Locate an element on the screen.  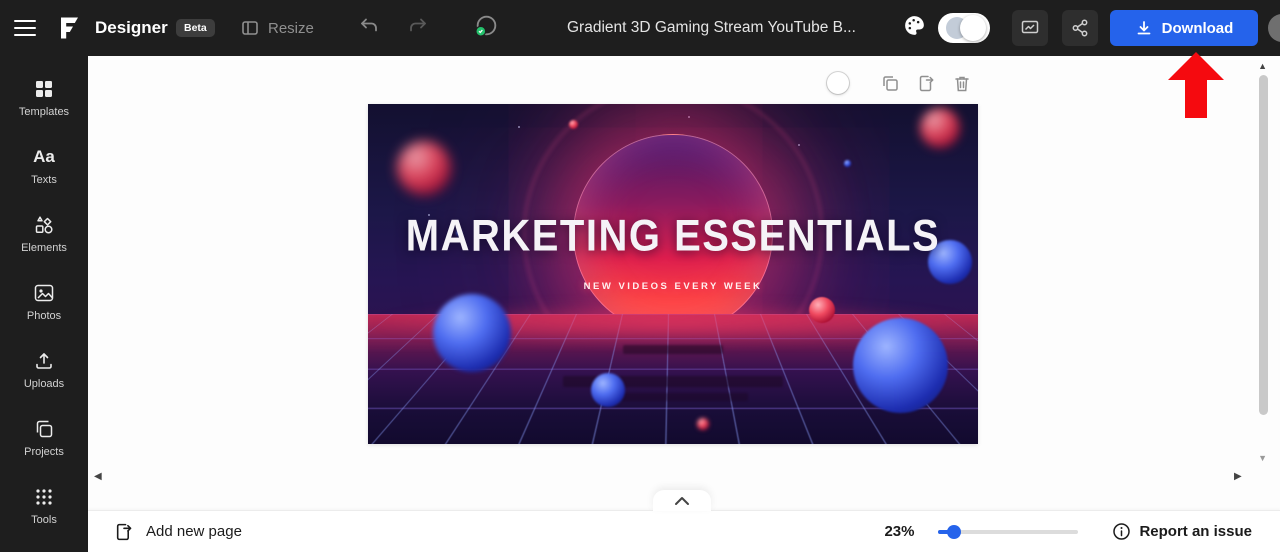
elements-shapes-icon is located at coordinates (44, 225).